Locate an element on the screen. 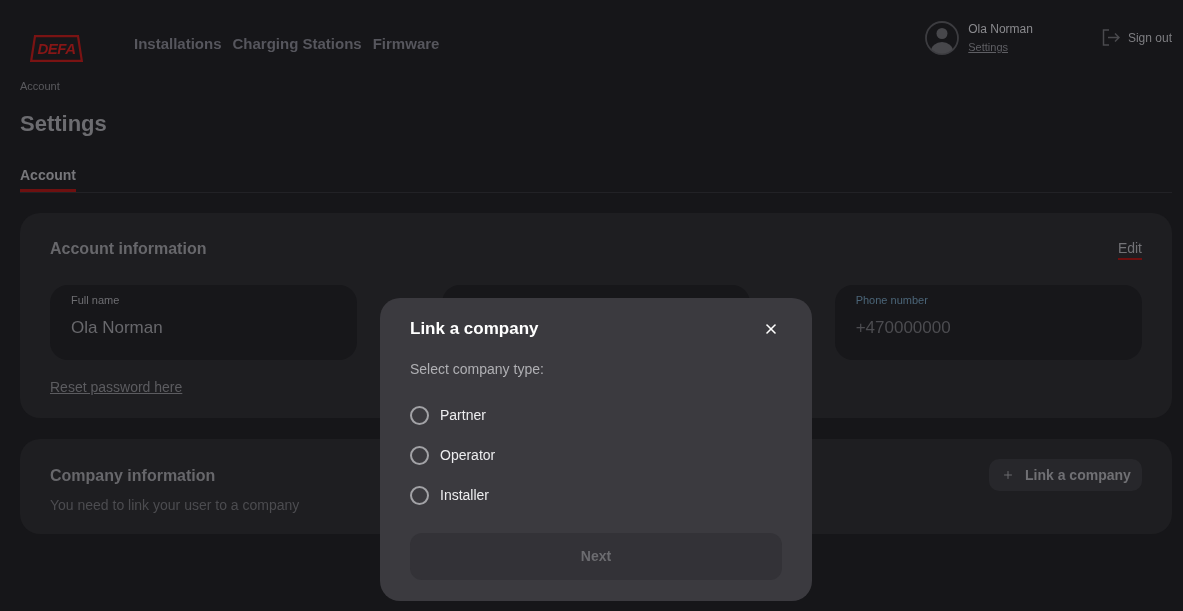 The height and width of the screenshot is (611, 1183). logo: DEFA is located at coordinates (56, 48).